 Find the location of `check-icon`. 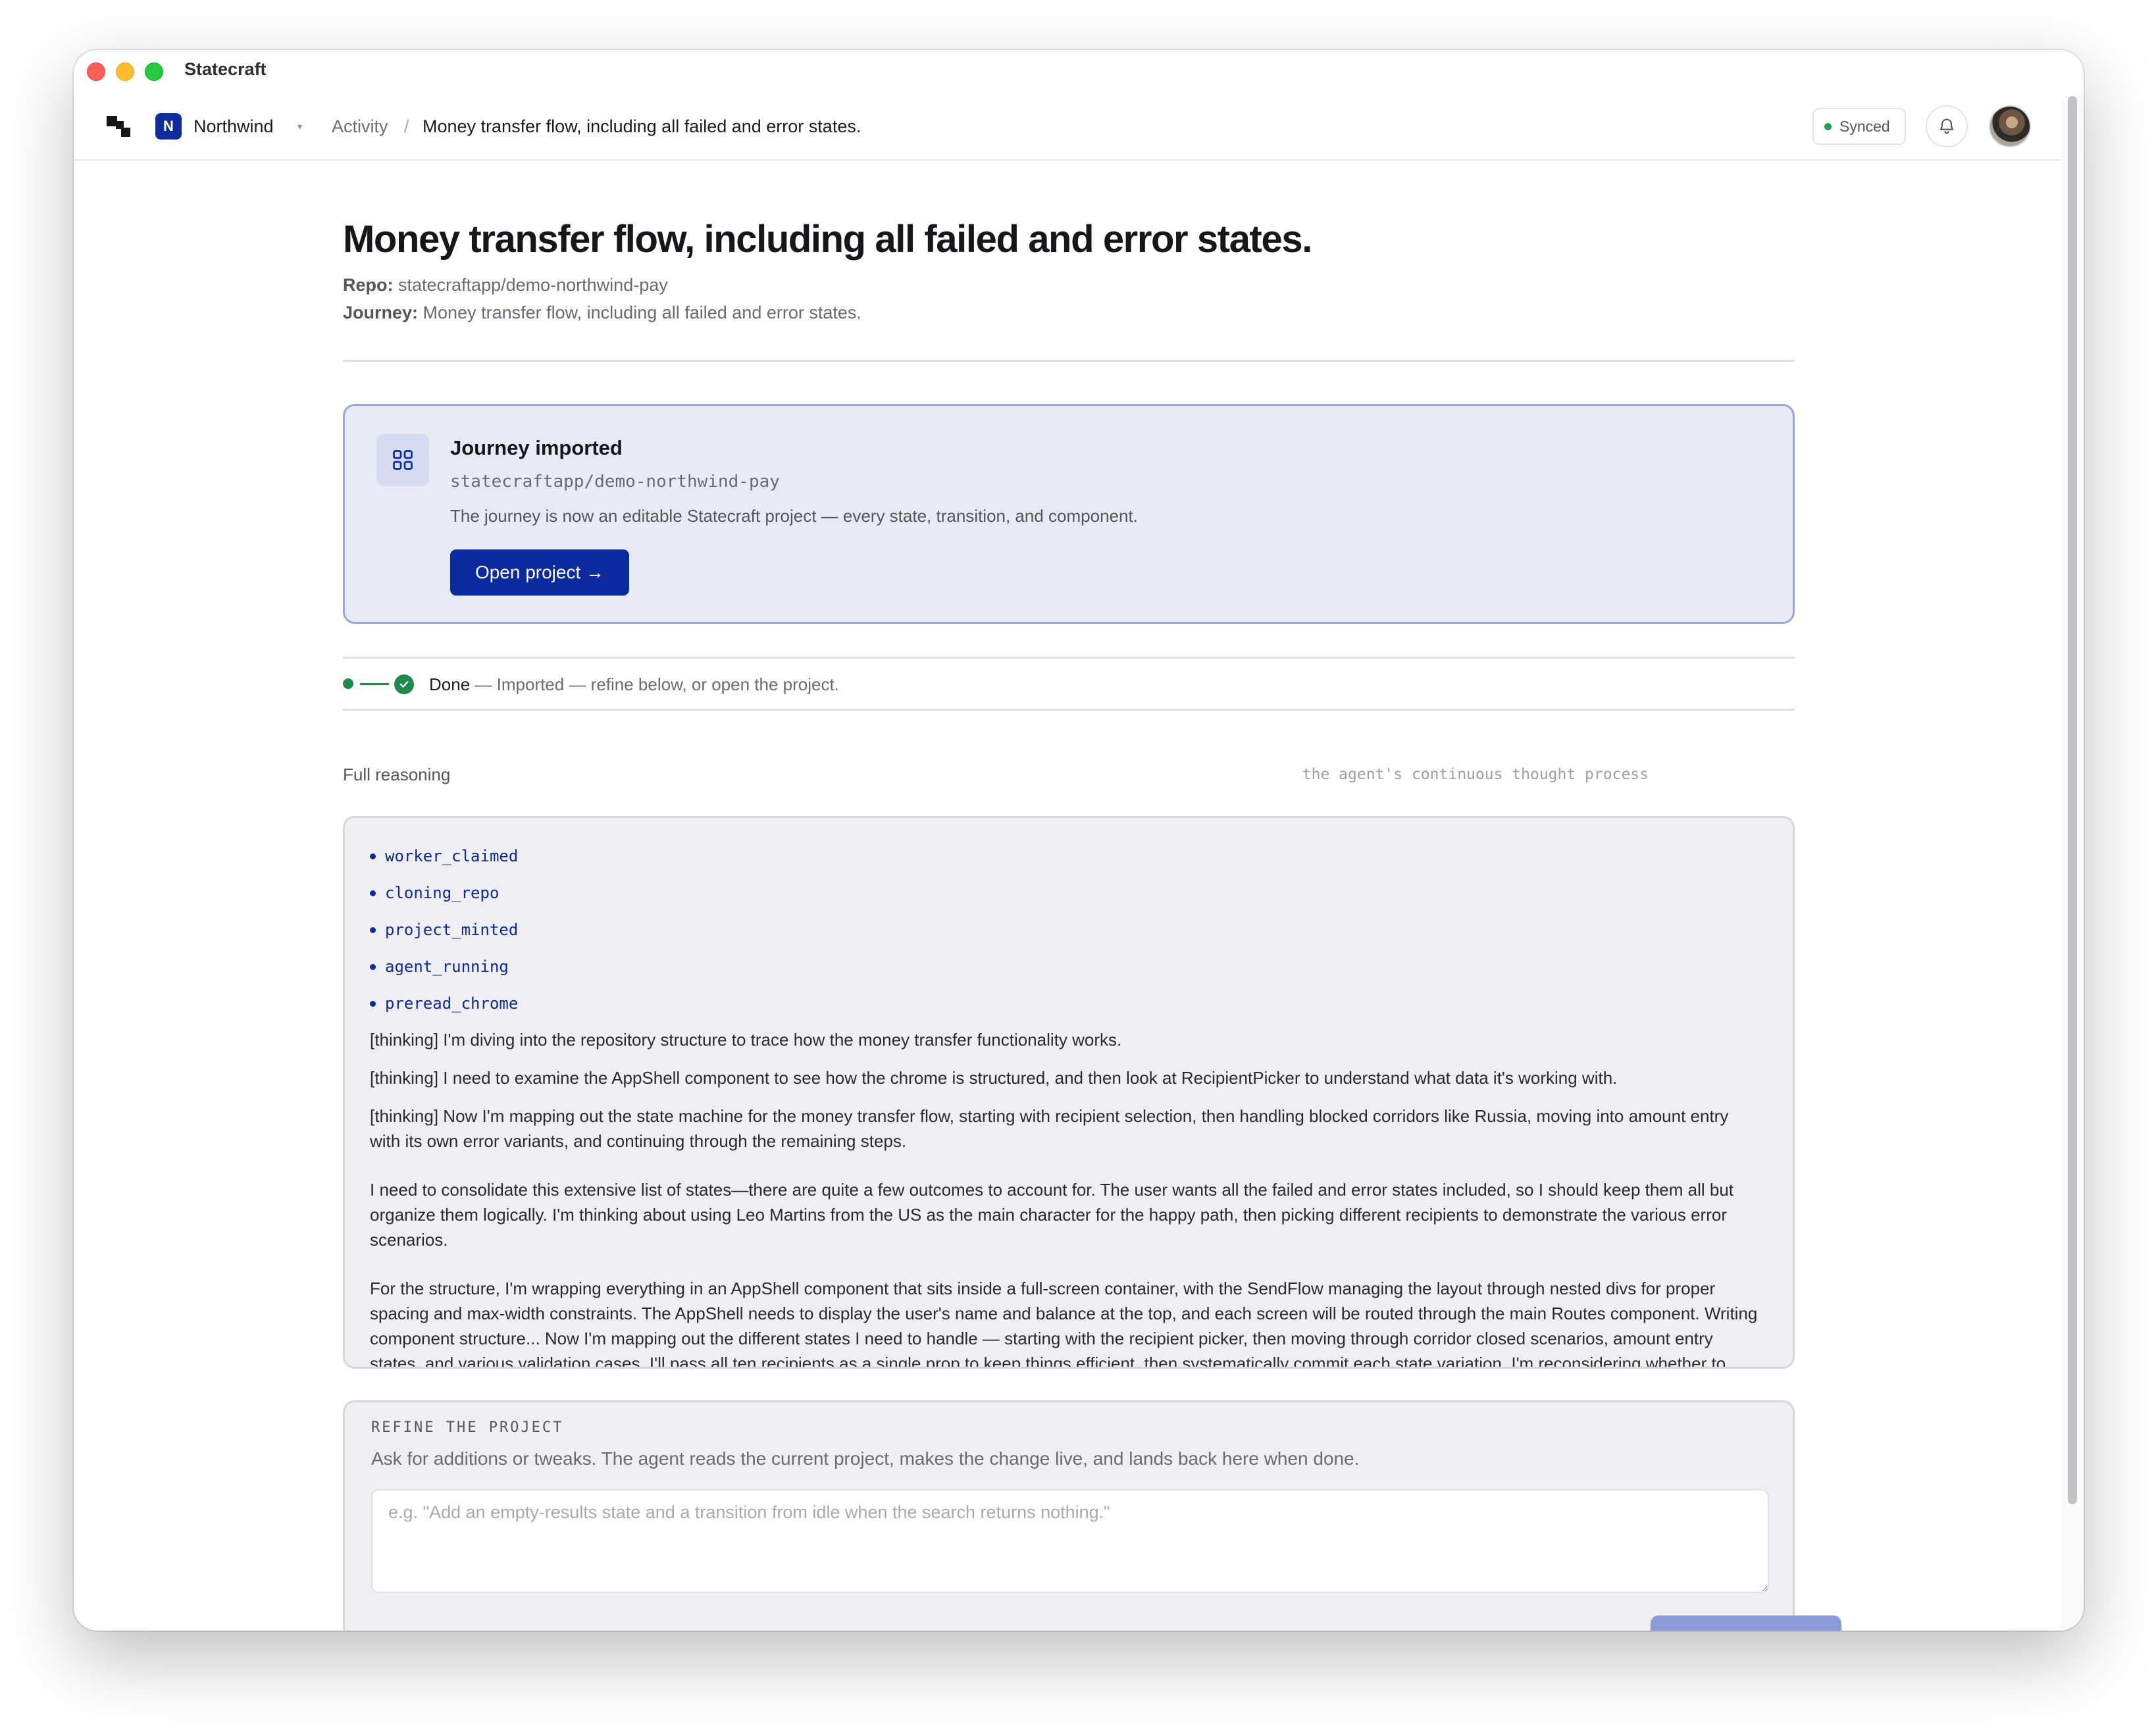

check-icon is located at coordinates (404, 684).